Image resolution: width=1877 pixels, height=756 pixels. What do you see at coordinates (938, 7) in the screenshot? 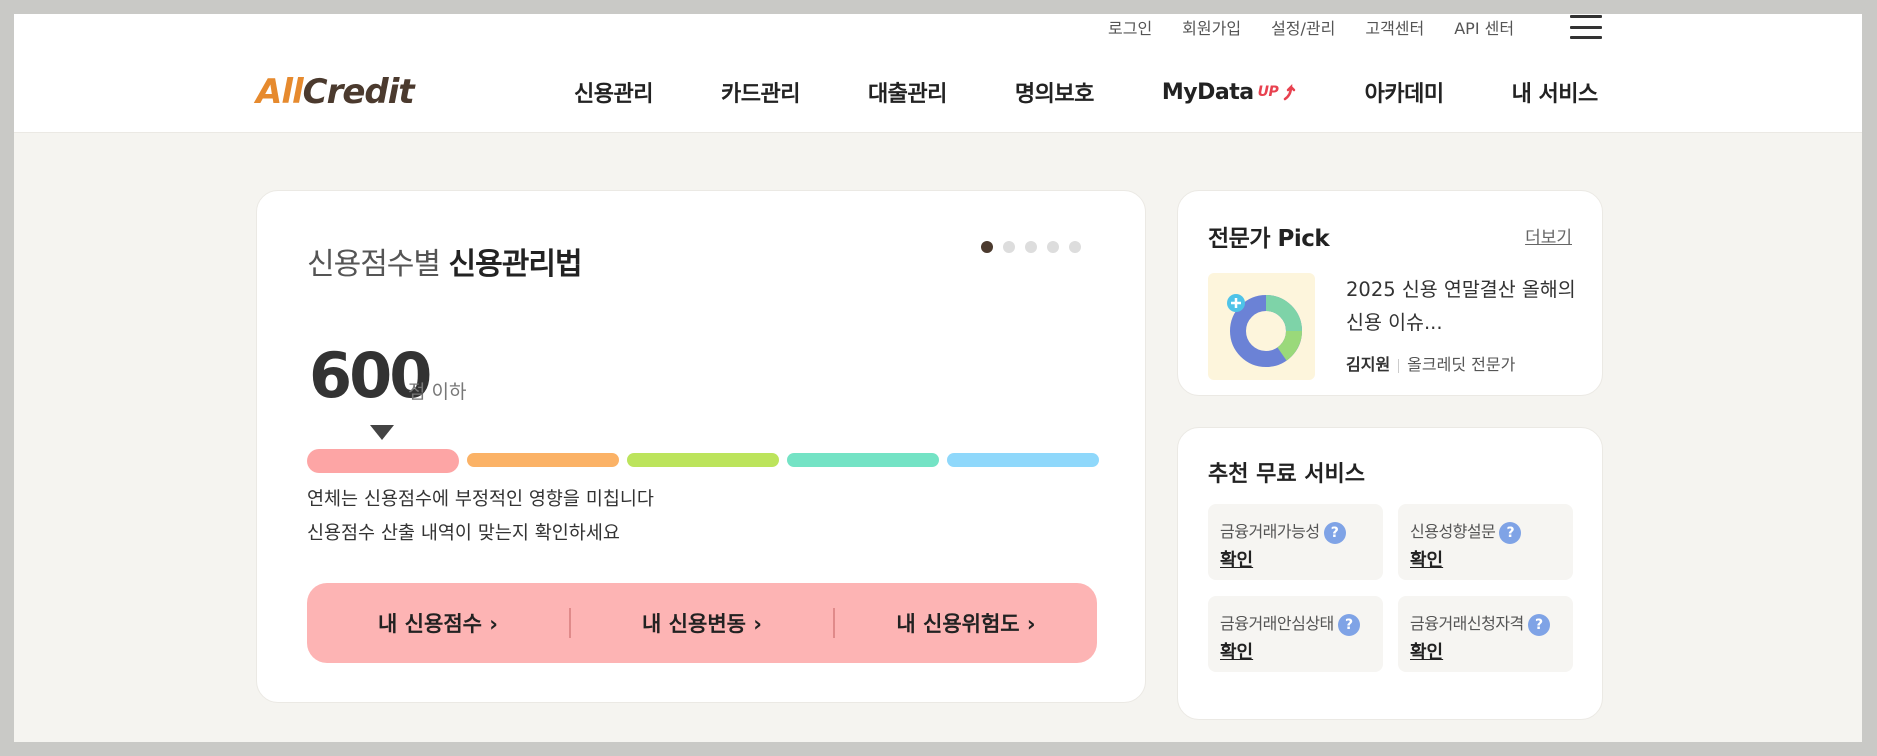
I see `window-top-edge` at bounding box center [938, 7].